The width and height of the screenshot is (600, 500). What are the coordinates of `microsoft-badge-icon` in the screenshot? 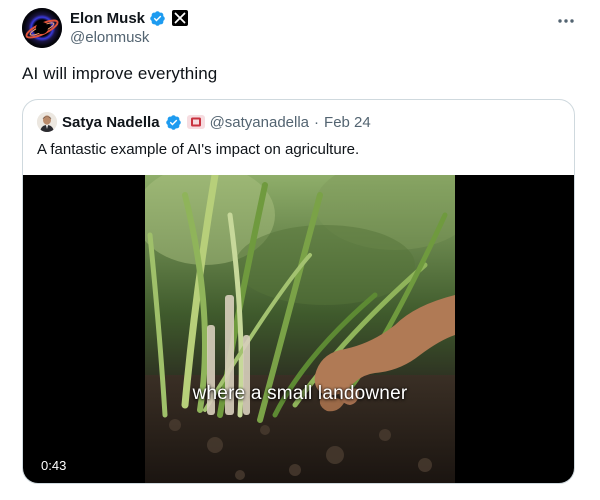 It's located at (195, 122).